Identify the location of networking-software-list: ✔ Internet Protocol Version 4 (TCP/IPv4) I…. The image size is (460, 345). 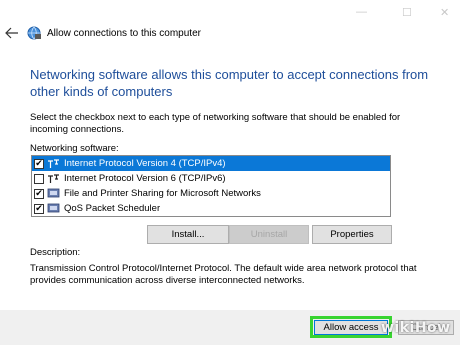
(211, 186).